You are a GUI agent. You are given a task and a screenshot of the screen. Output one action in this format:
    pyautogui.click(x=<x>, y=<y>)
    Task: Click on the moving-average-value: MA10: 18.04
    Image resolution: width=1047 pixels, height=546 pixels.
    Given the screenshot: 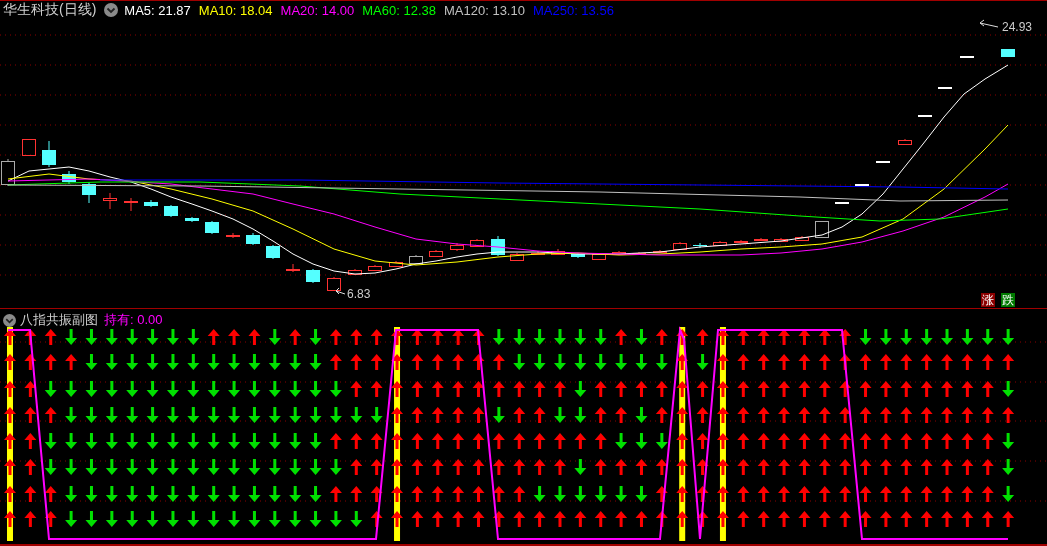 What is the action you would take?
    pyautogui.click(x=235, y=10)
    